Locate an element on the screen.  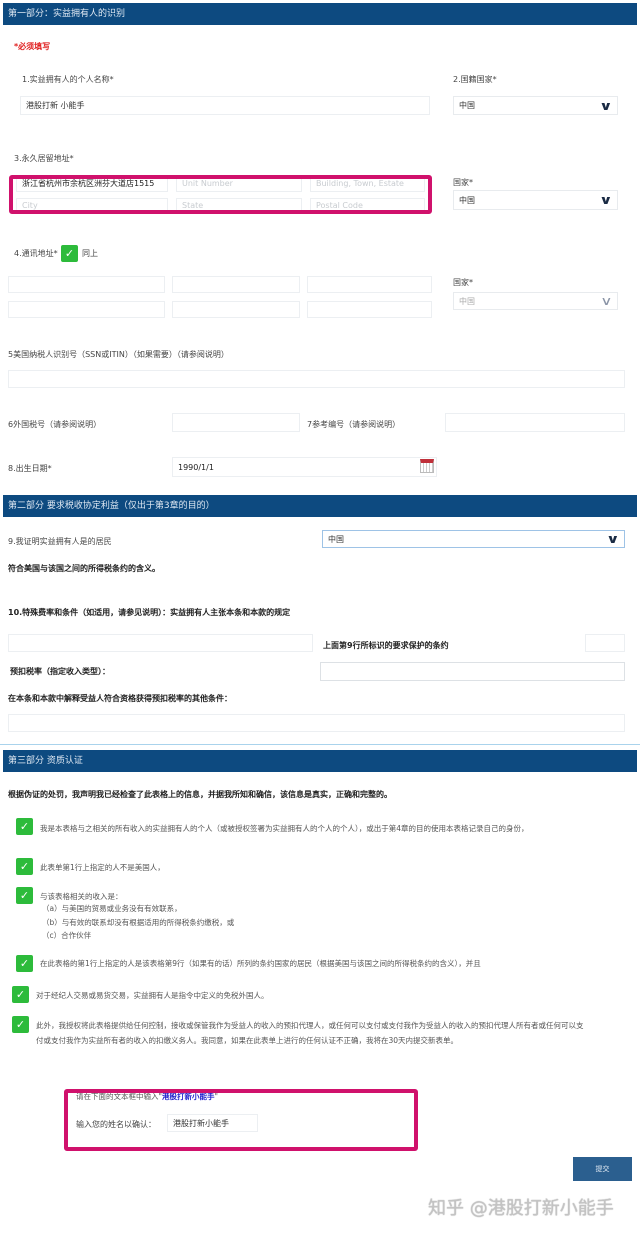
dob-input: 1990/1/1 is located at coordinates (304, 467).